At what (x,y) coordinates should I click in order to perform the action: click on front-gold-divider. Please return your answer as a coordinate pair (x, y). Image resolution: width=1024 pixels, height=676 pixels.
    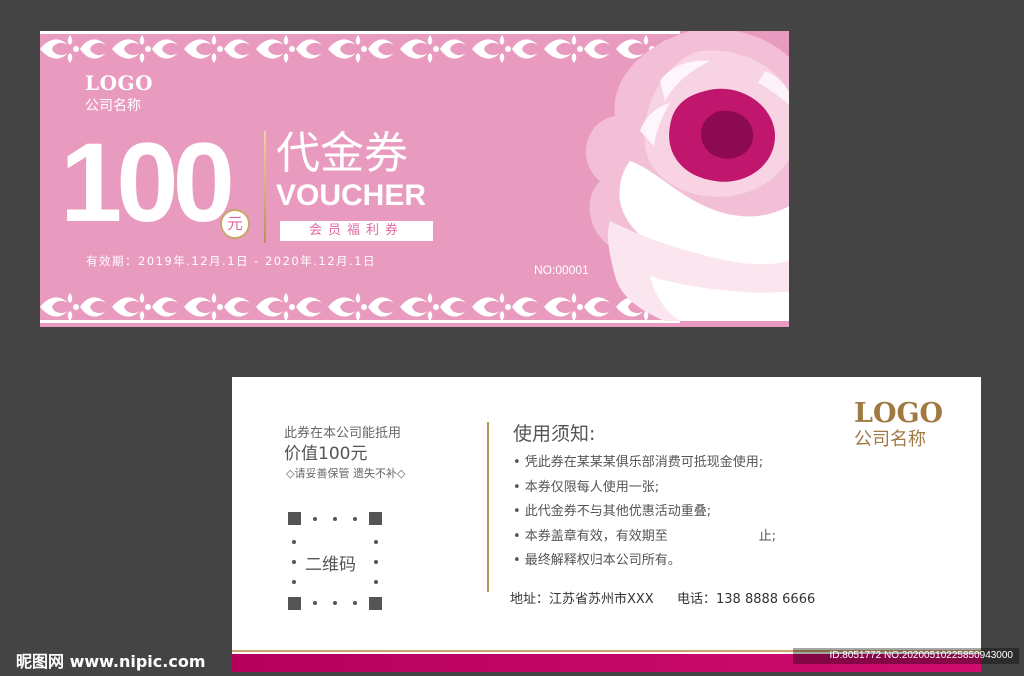
    Looking at the image, I should click on (265, 187).